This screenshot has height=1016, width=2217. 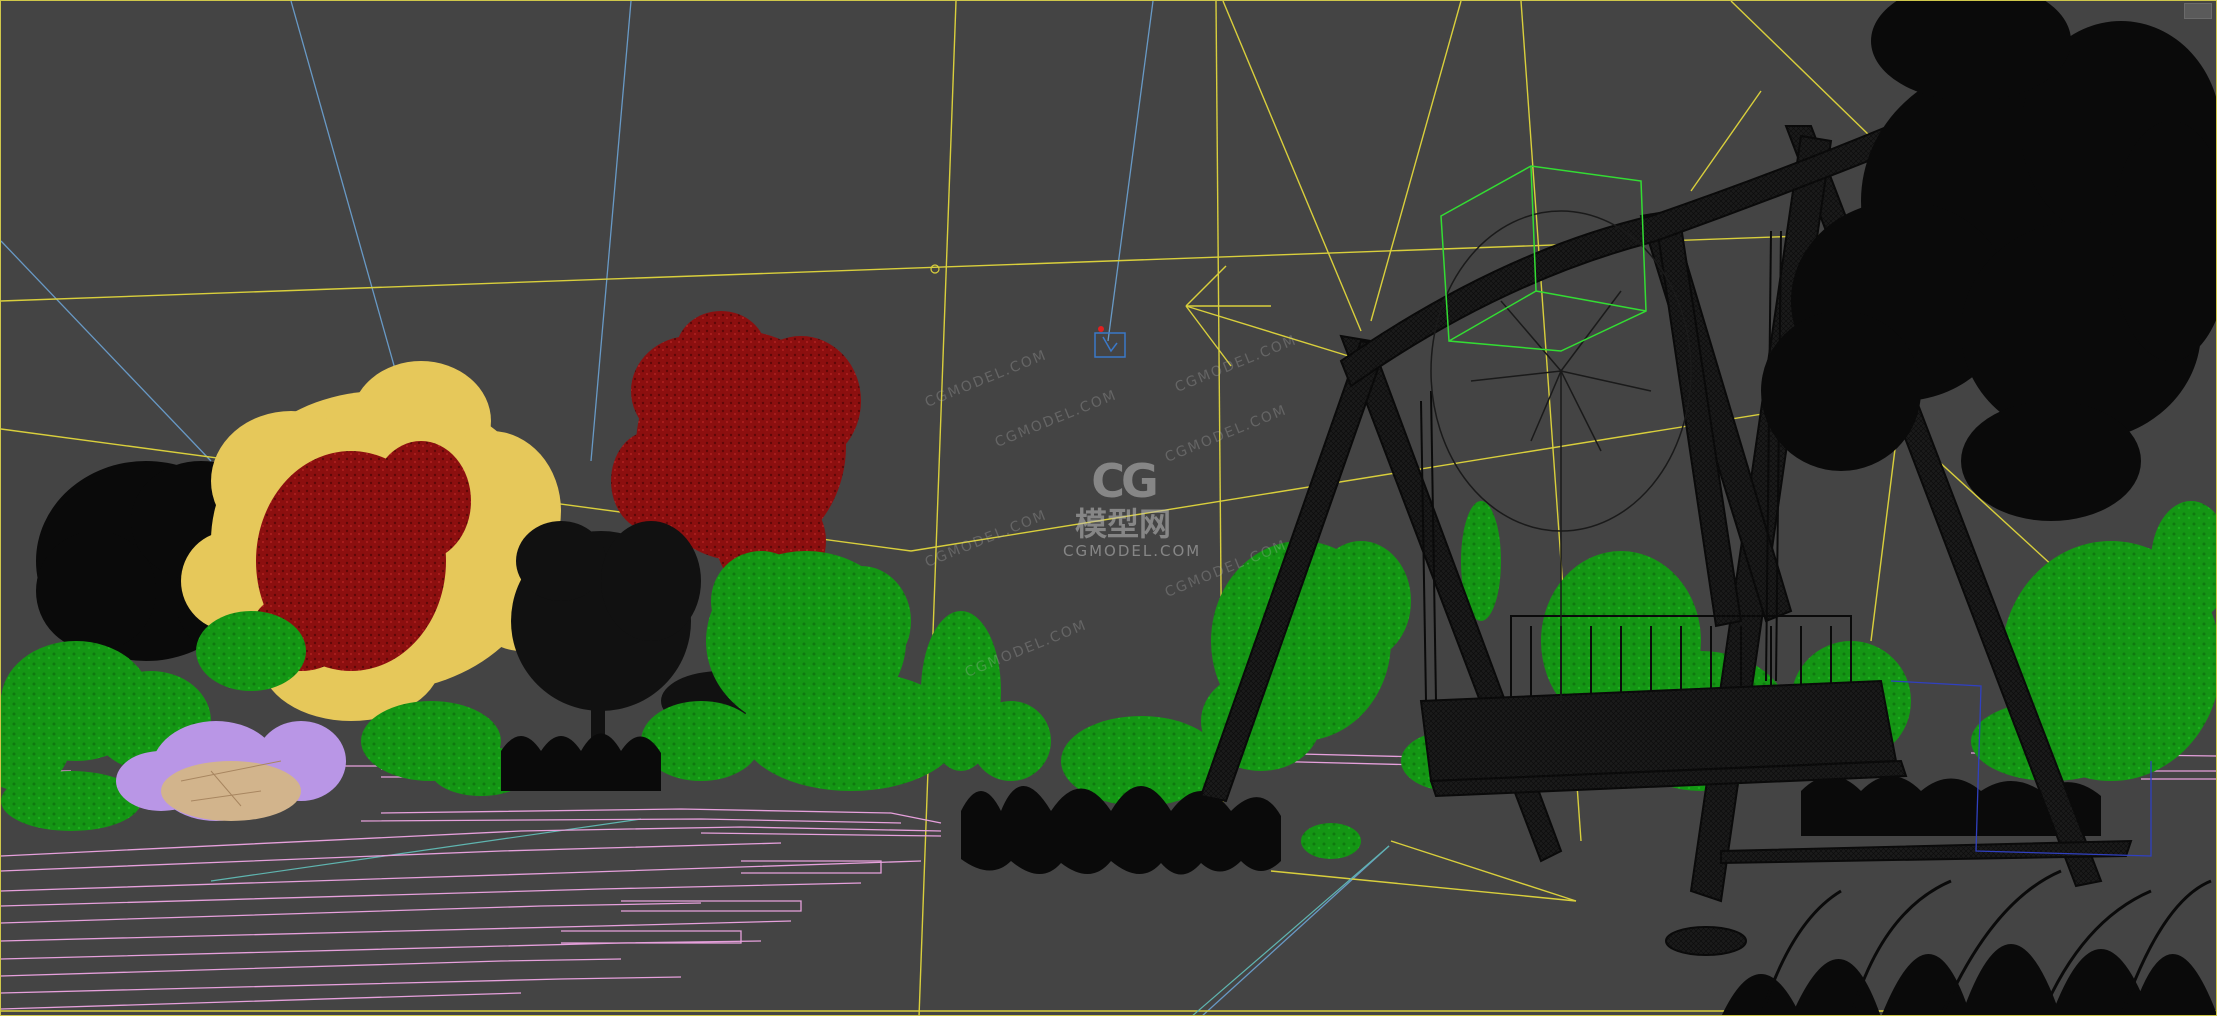 What do you see at coordinates (1125, 481) in the screenshot?
I see `watermark-glyph: CG` at bounding box center [1125, 481].